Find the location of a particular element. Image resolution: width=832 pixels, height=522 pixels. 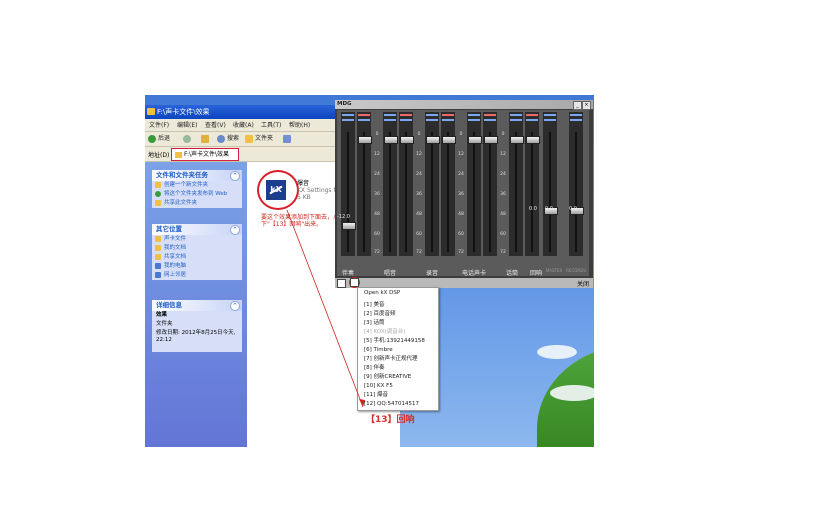

callout-label: 【13】回响 is located at coordinates (390, 420).